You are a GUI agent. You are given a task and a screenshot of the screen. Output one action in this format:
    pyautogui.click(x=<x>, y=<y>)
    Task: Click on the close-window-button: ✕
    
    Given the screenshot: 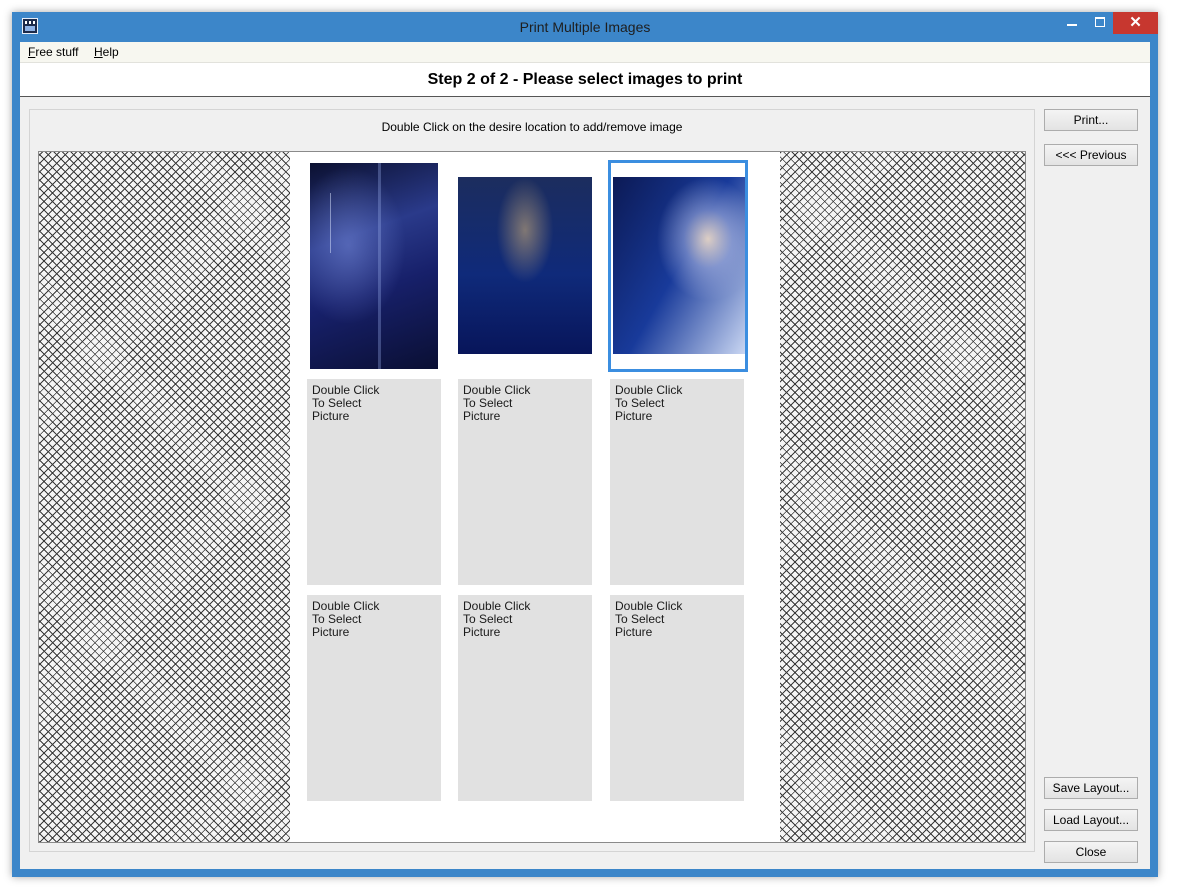 What is the action you would take?
    pyautogui.click(x=1135, y=23)
    